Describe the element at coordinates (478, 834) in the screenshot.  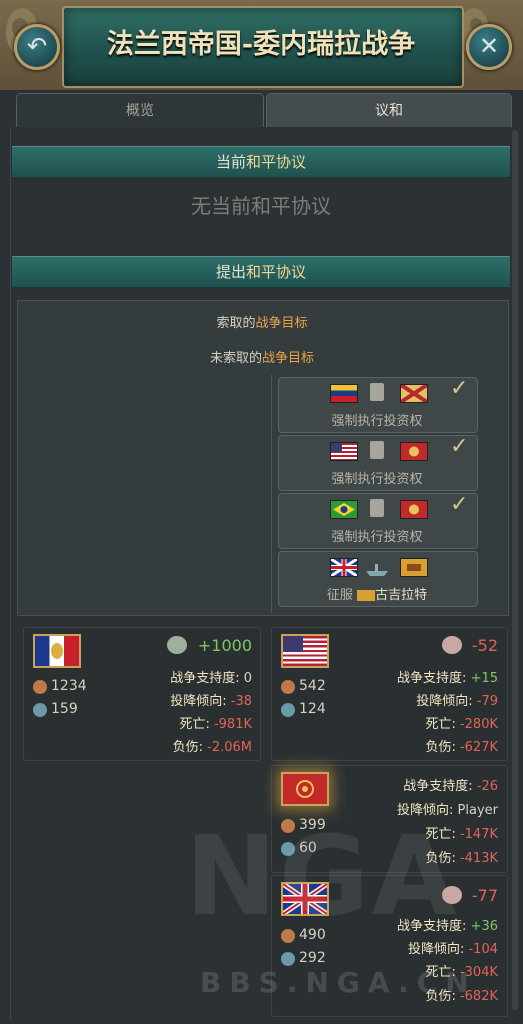
I see `deaths-value: -147K` at that location.